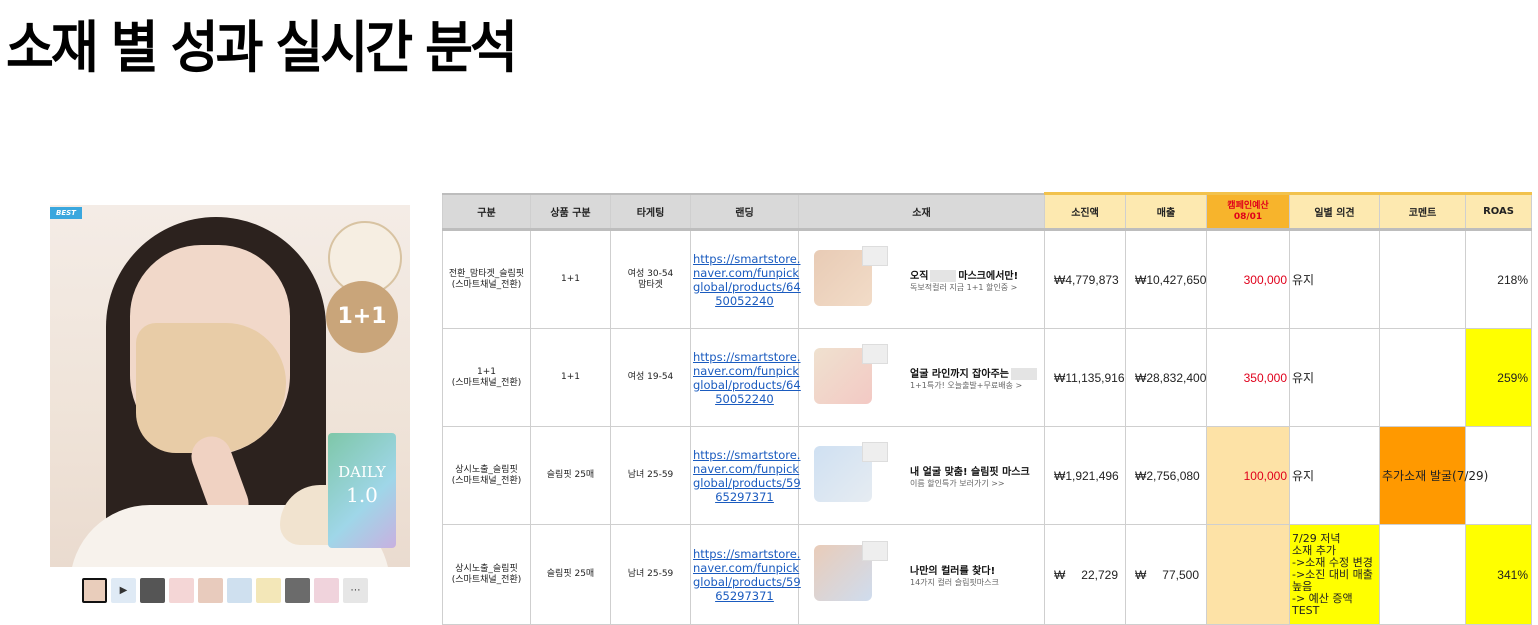 The image size is (1538, 625). I want to click on spend-value: 1,921,496, so click(1092, 475).